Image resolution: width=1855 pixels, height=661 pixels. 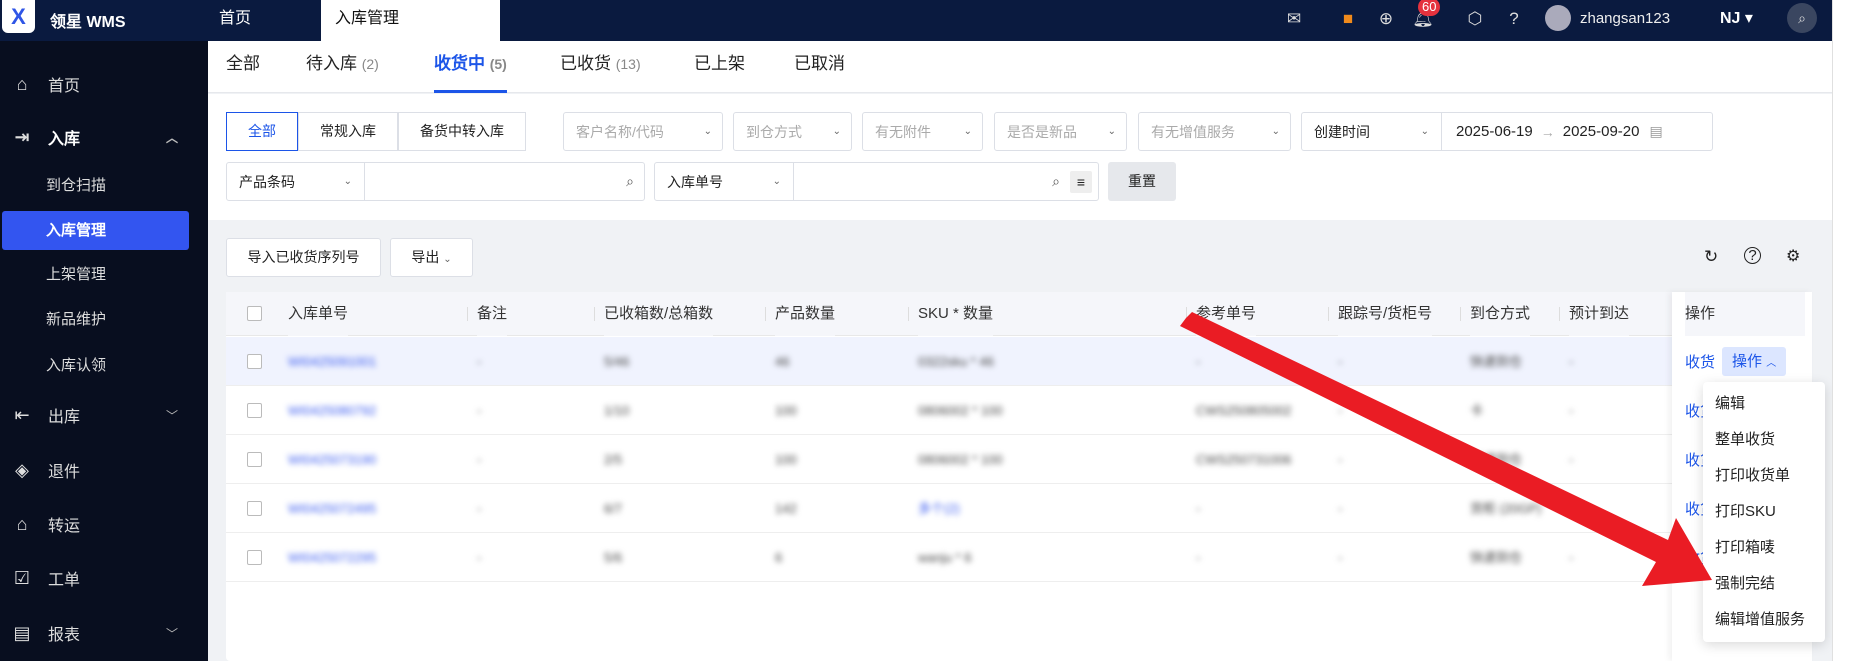 What do you see at coordinates (1475, 19) in the screenshot?
I see `settings-icon: ⬡` at bounding box center [1475, 19].